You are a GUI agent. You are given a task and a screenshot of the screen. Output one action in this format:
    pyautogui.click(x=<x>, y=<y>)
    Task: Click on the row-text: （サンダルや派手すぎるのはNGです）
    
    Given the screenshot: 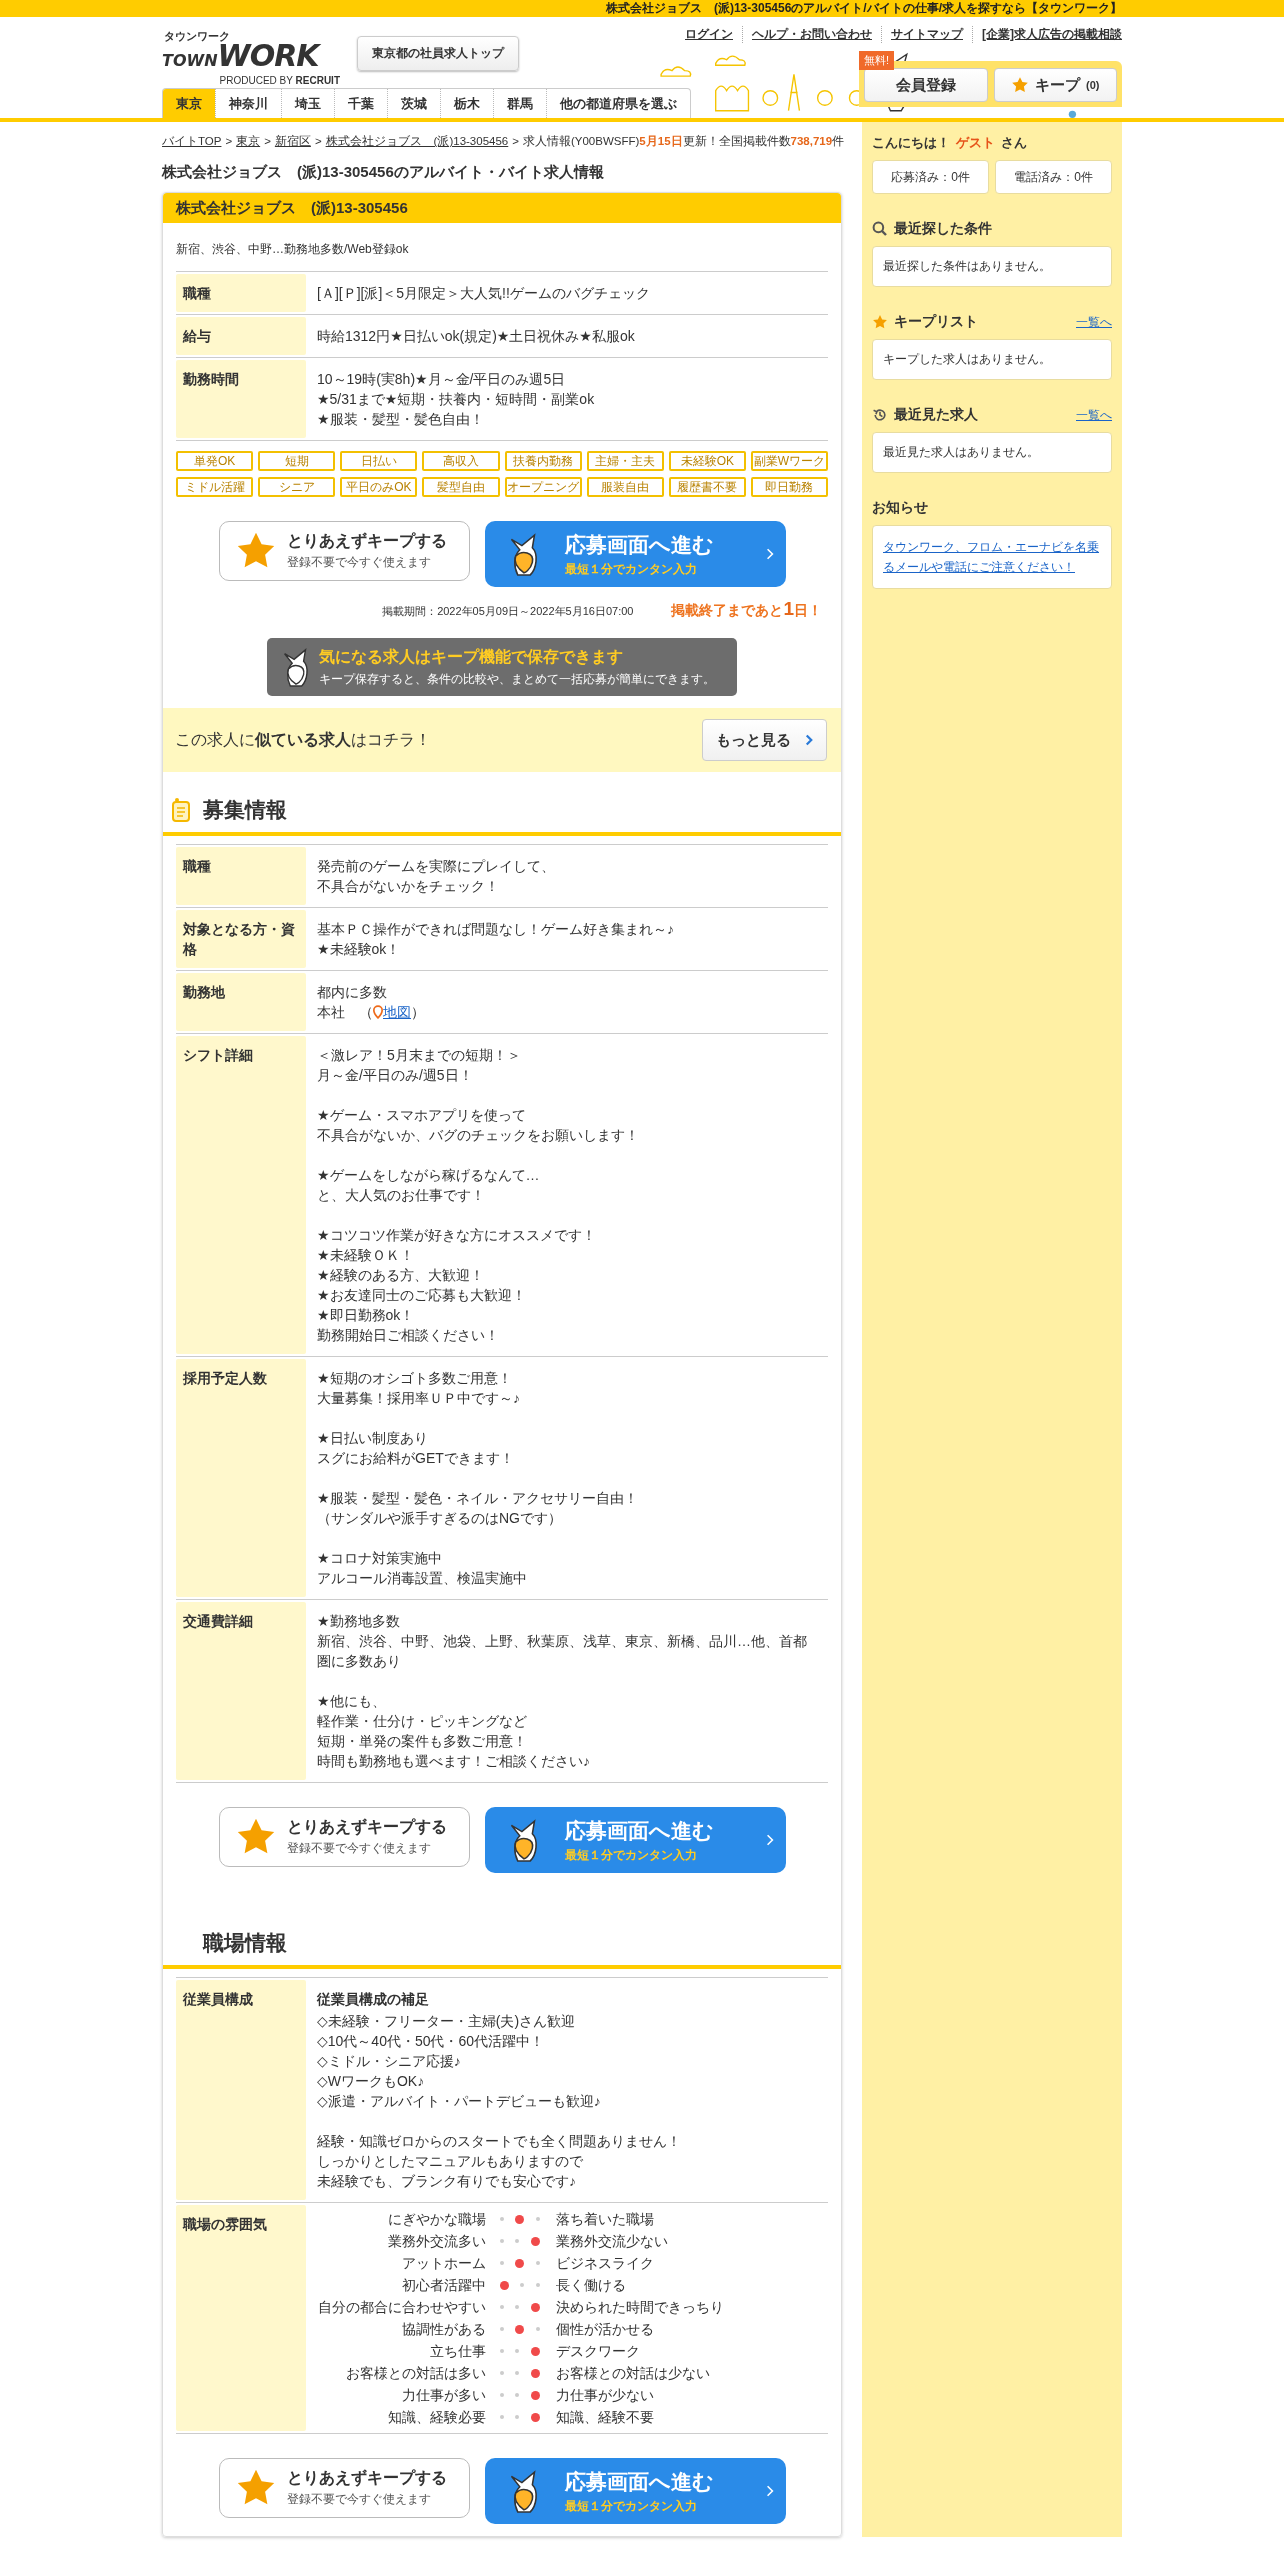 What is the action you would take?
    pyautogui.click(x=440, y=1518)
    